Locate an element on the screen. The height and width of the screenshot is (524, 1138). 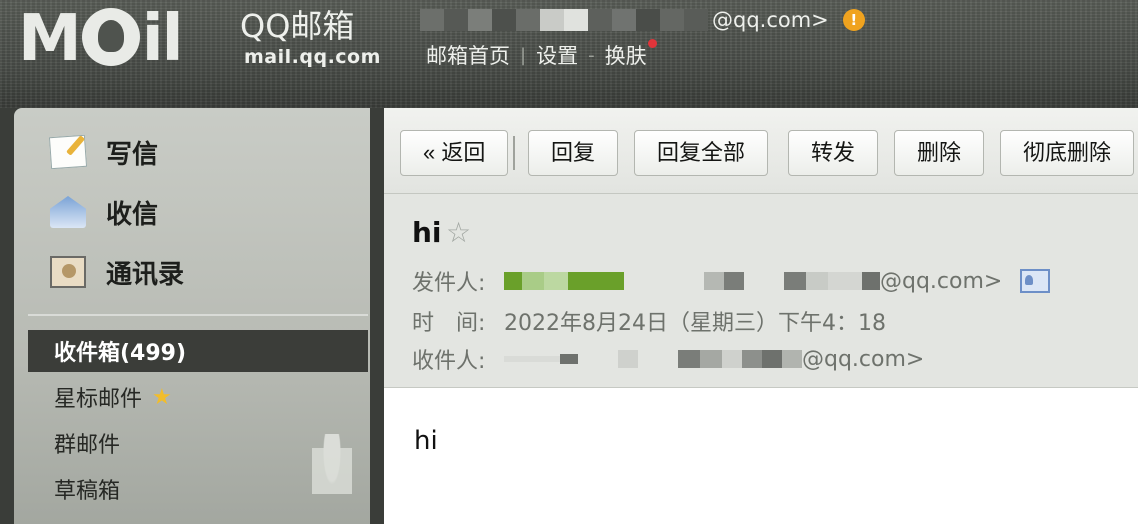
delete-permanent-button: 彻底删除 is located at coordinates (1067, 153).